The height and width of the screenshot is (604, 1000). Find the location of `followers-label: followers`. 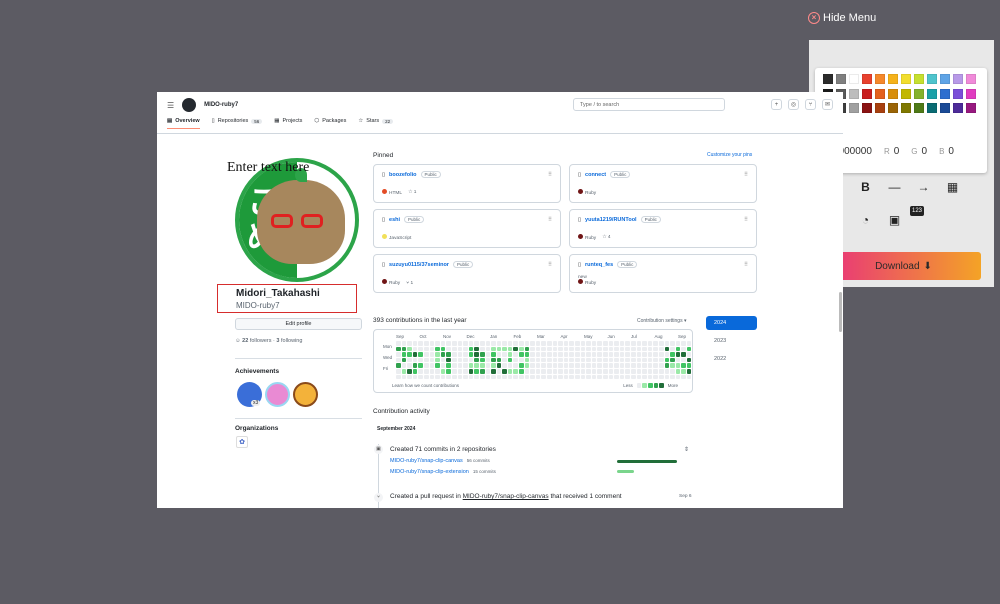

followers-label: followers is located at coordinates (261, 341).